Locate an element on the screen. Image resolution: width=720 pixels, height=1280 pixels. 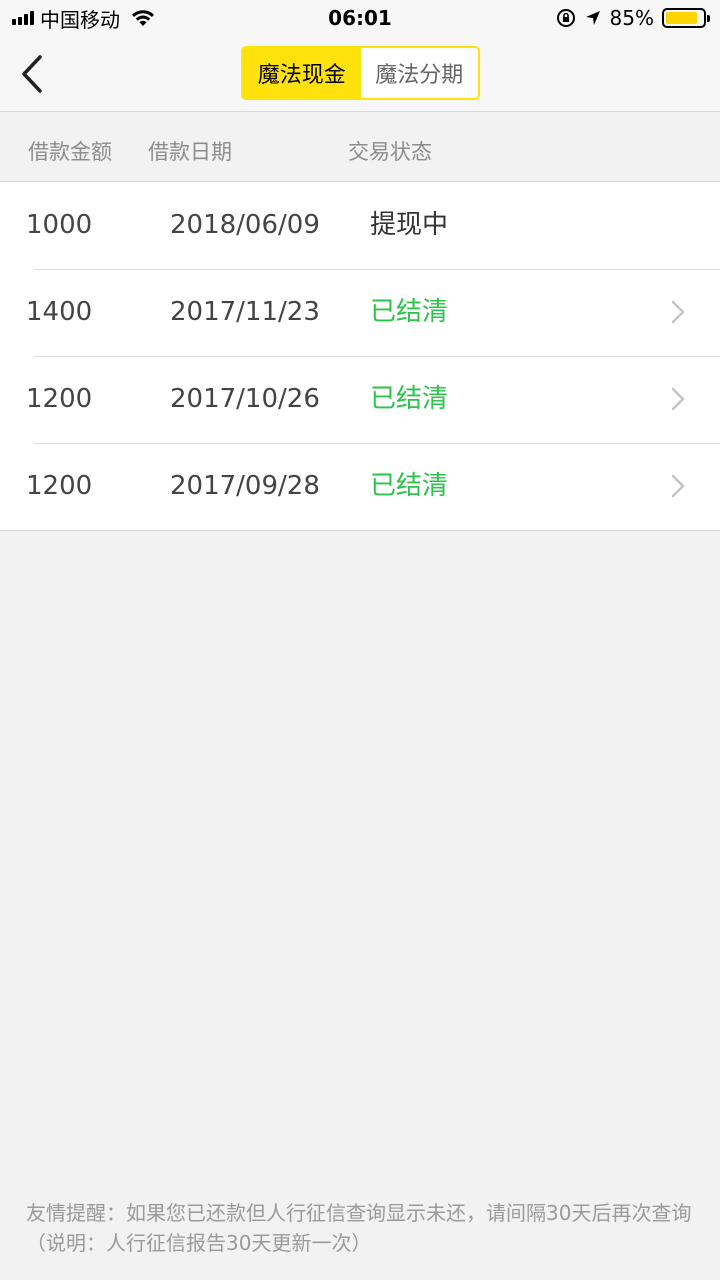
table-row: 1400 2017/11/23 已结清 is located at coordinates (360, 312).